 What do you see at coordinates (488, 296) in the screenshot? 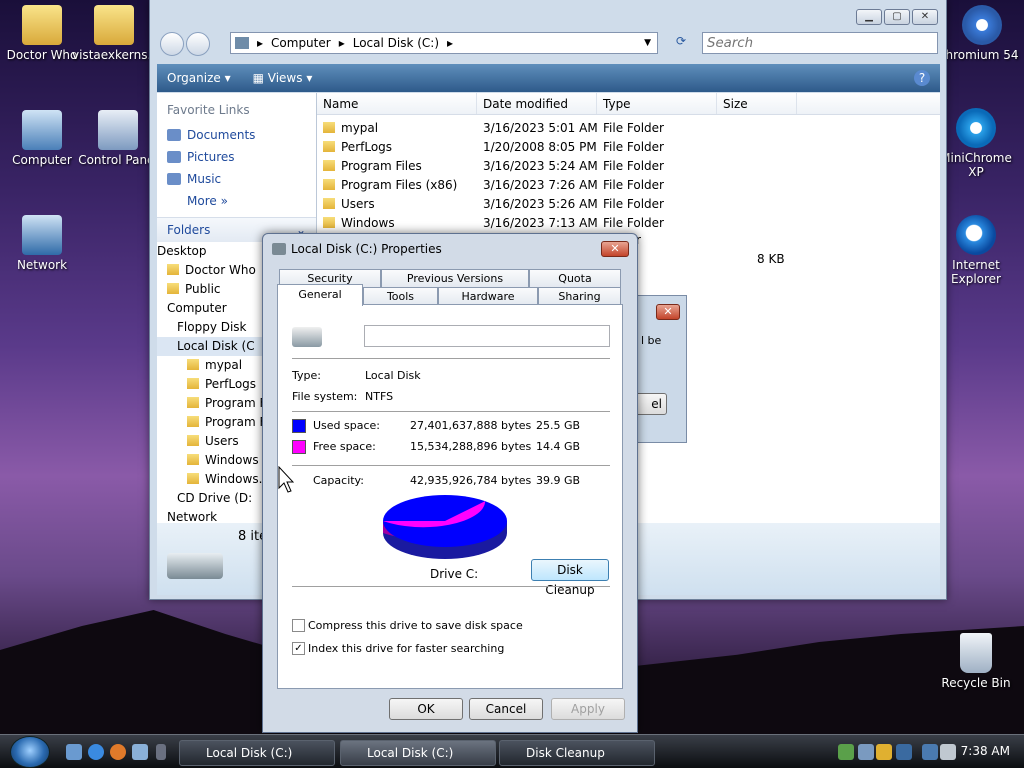
I see `tab-hardware: Hardware` at bounding box center [488, 296].